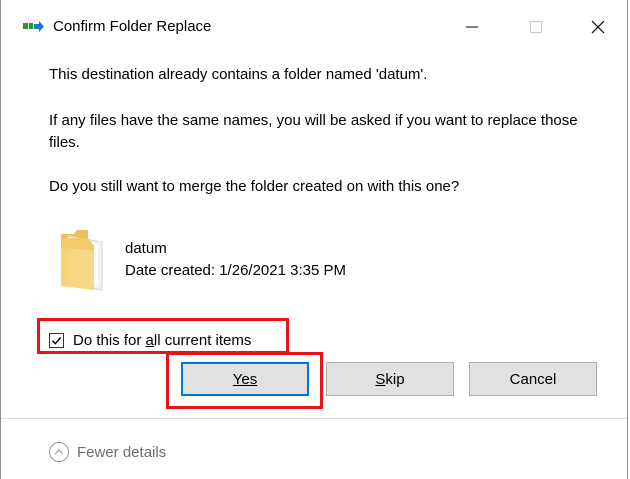  What do you see at coordinates (59, 452) in the screenshot?
I see `chevron-up-icon` at bounding box center [59, 452].